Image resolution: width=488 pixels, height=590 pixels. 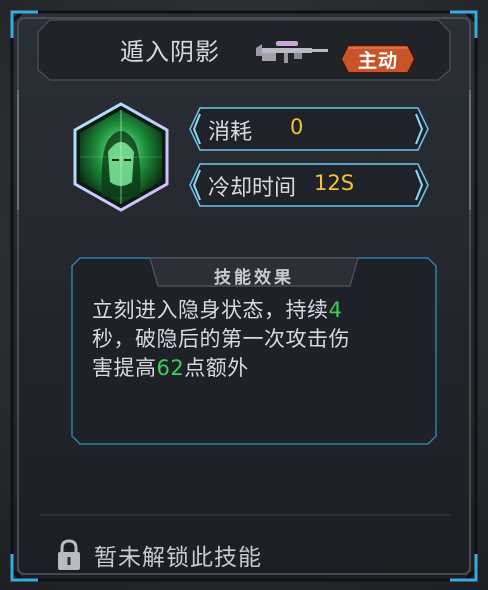 What do you see at coordinates (121, 157) in the screenshot?
I see `hooded-agent-portrait` at bounding box center [121, 157].